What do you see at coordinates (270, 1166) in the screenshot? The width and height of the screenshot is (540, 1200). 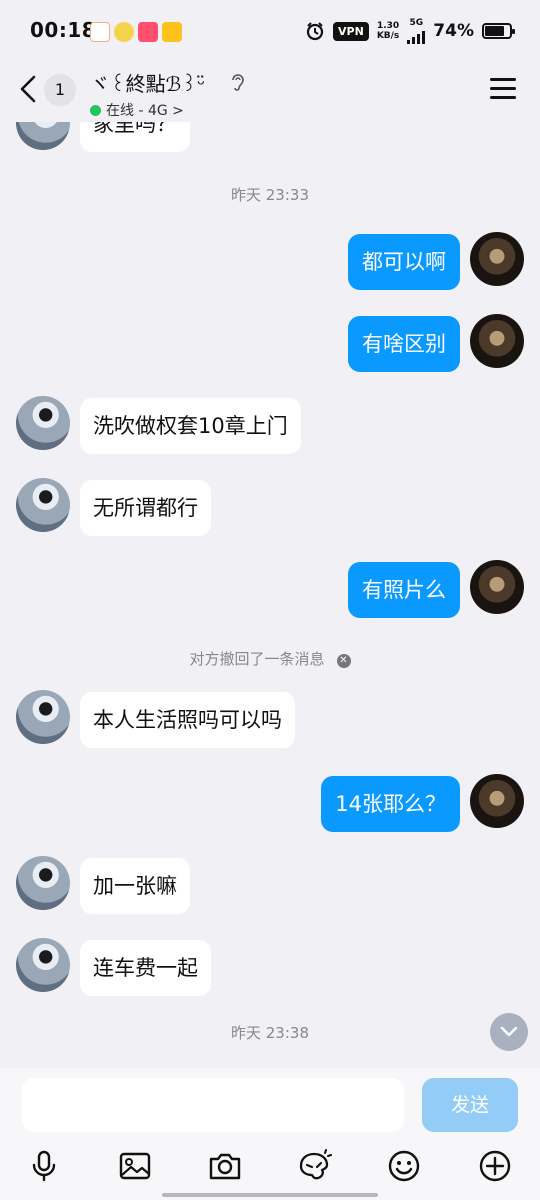 I see `input-toolbar` at bounding box center [270, 1166].